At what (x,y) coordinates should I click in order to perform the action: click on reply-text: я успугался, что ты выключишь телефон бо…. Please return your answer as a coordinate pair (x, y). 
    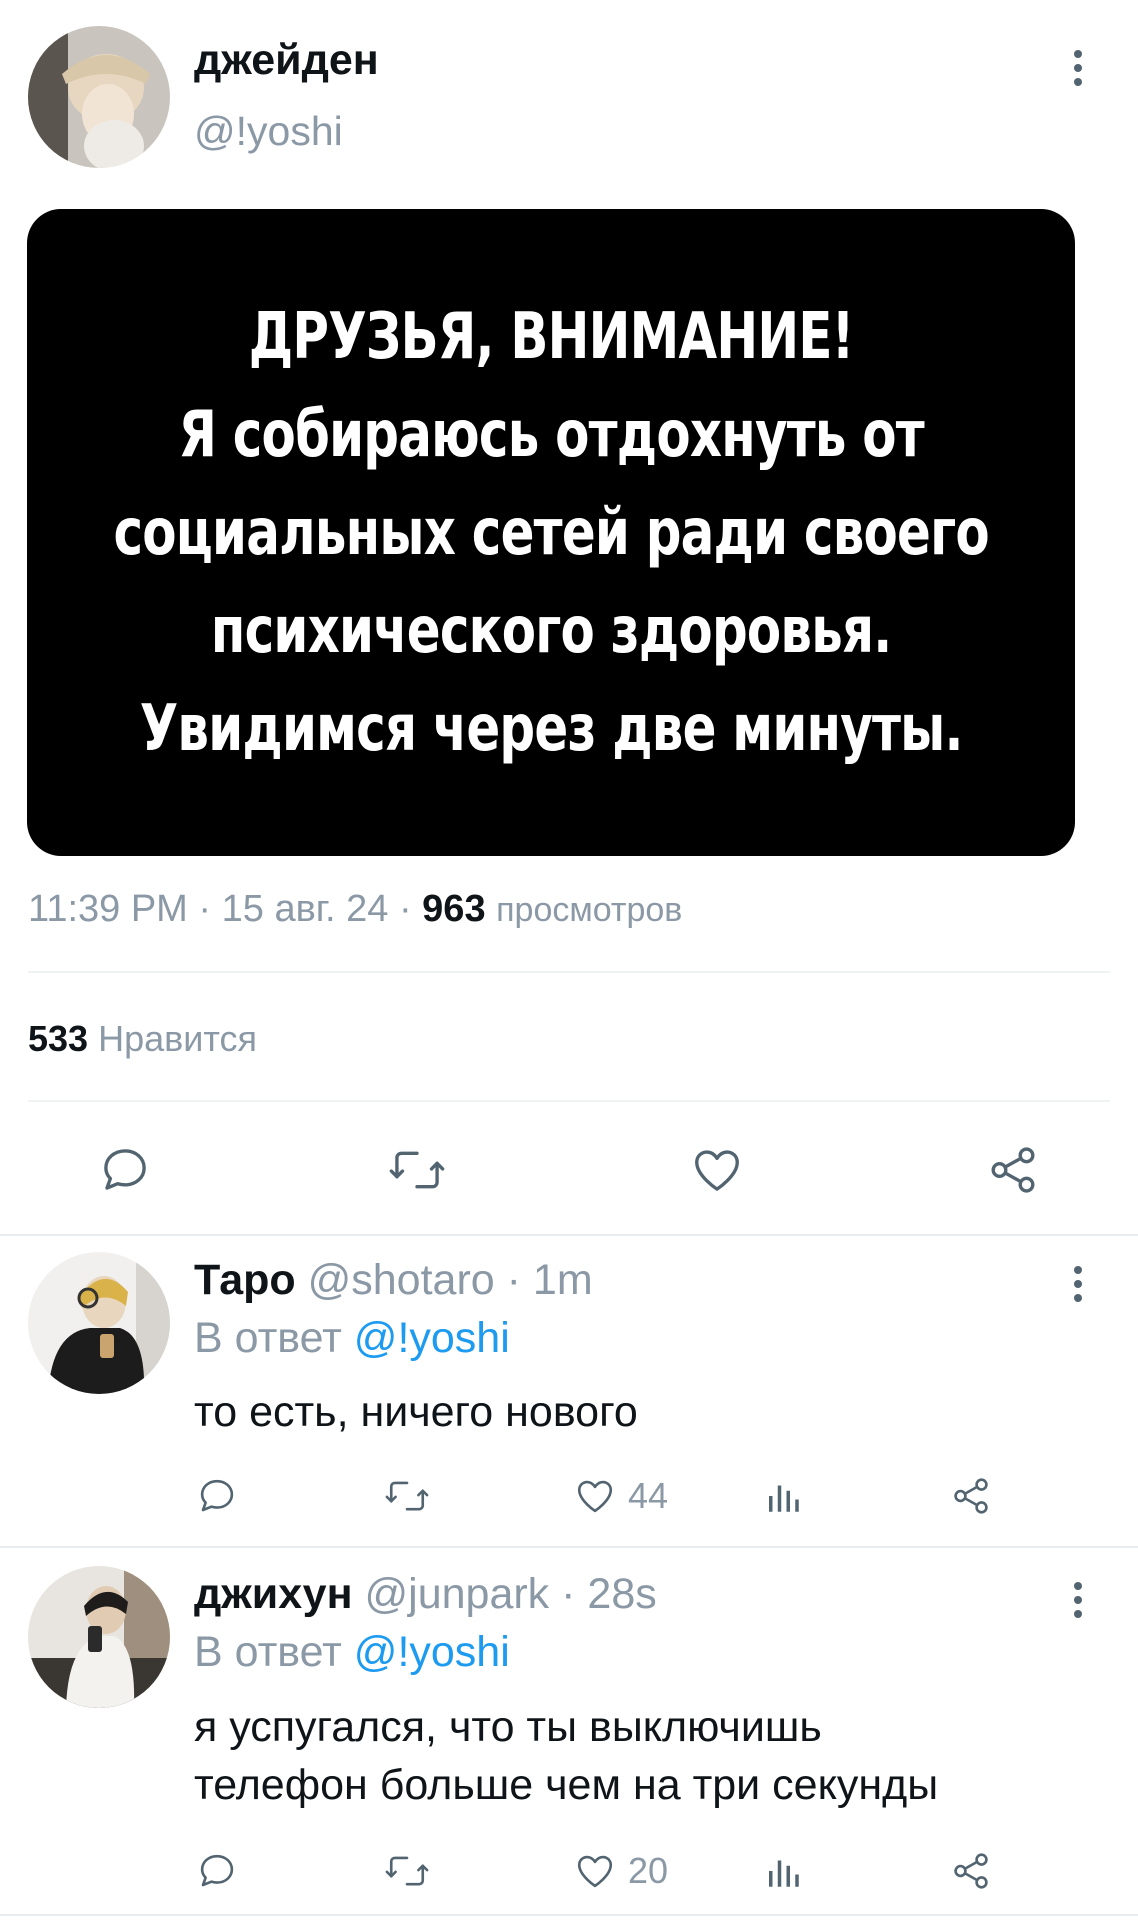
    Looking at the image, I should click on (566, 1756).